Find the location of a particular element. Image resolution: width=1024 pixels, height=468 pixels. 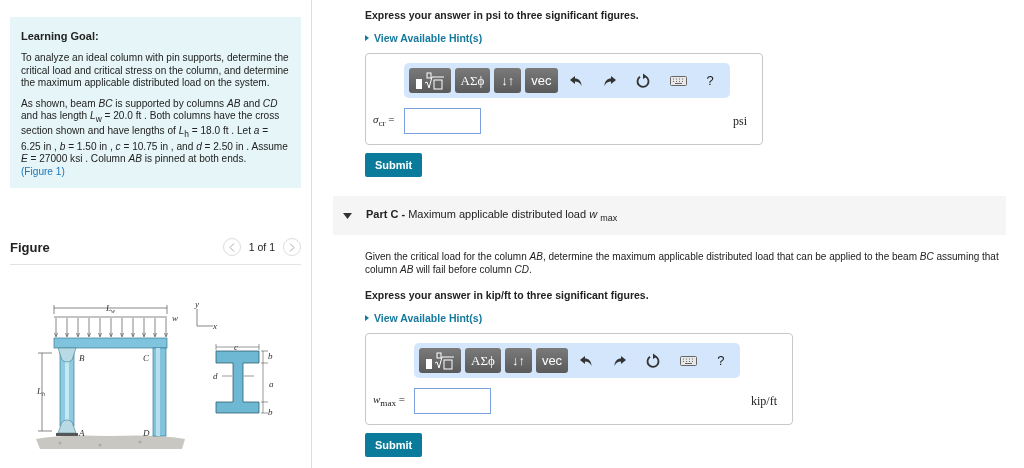

chevron-left-icon is located at coordinates (231, 247).